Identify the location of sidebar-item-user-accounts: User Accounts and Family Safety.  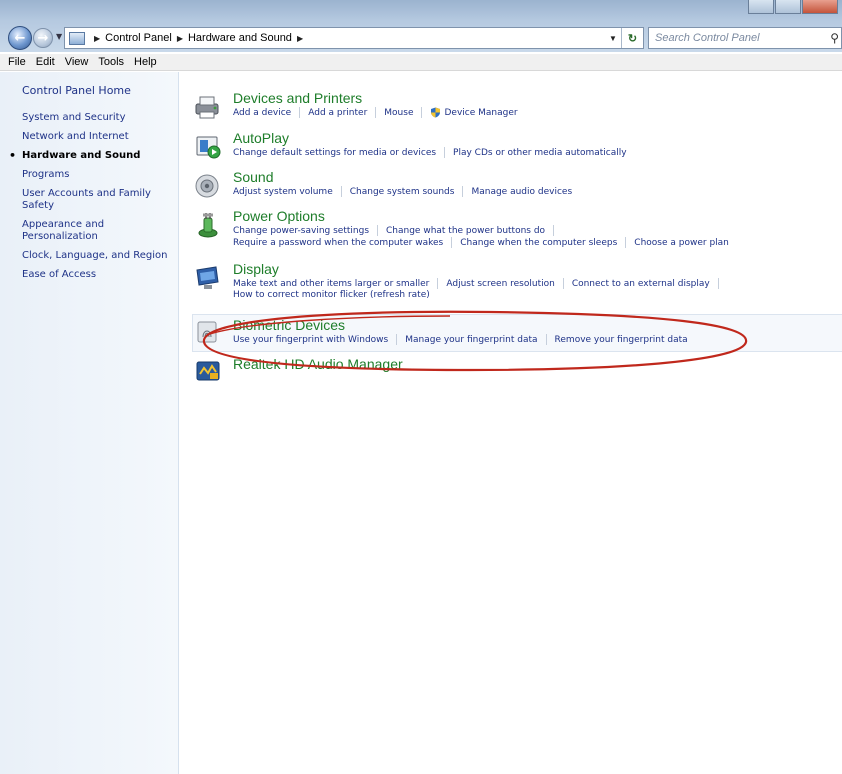
(99, 200).